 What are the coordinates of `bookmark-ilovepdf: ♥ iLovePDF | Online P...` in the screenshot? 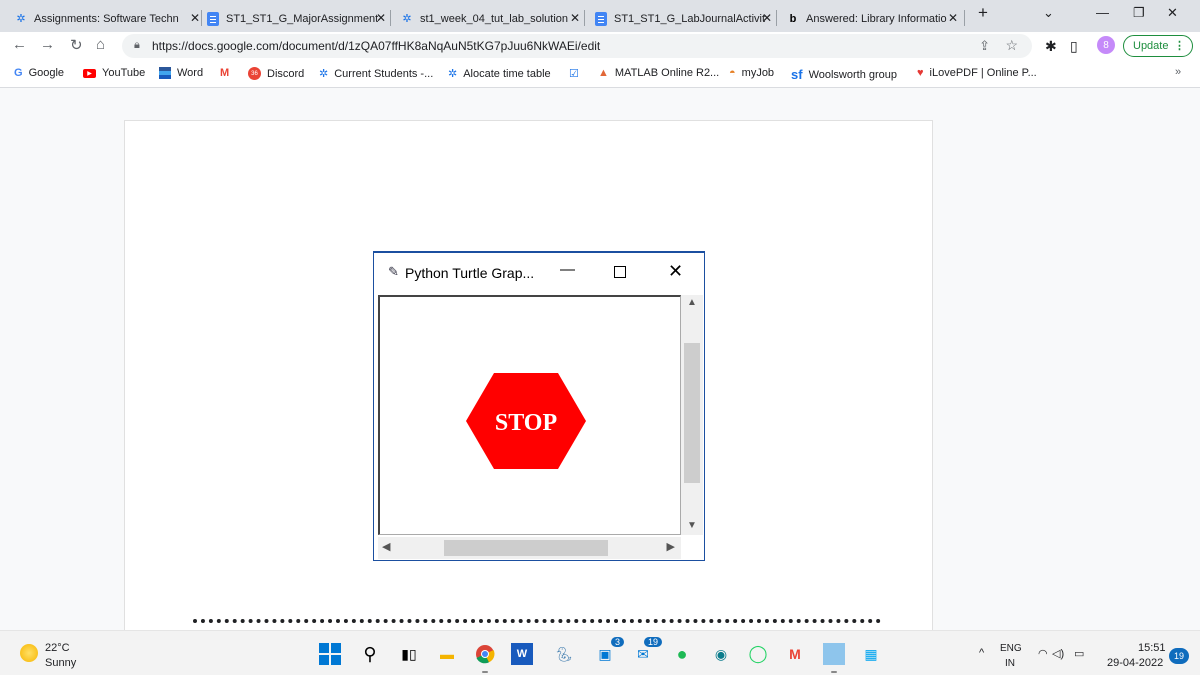 It's located at (977, 73).